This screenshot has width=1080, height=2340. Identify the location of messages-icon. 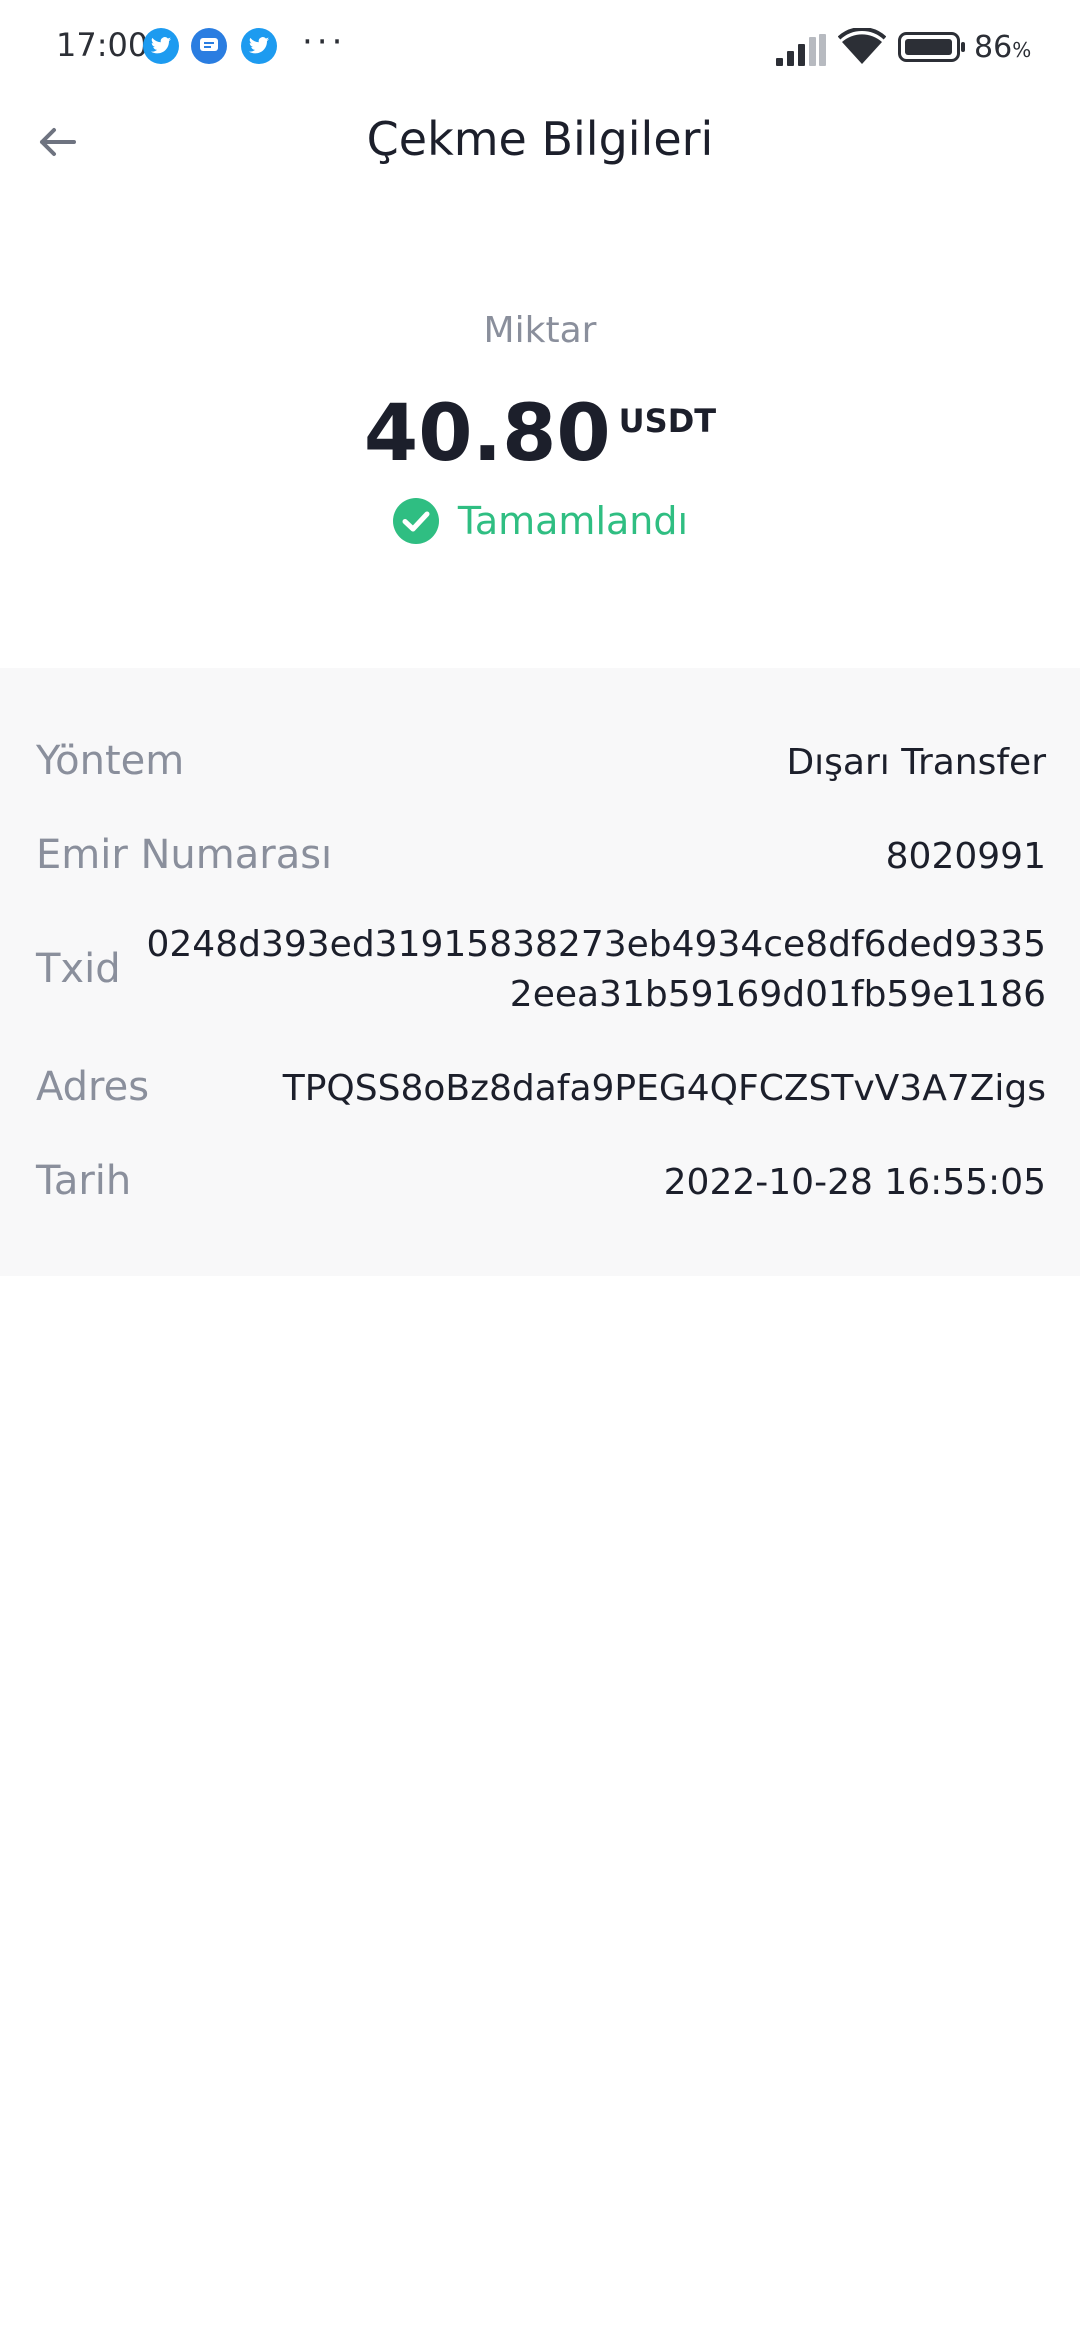
(209, 46).